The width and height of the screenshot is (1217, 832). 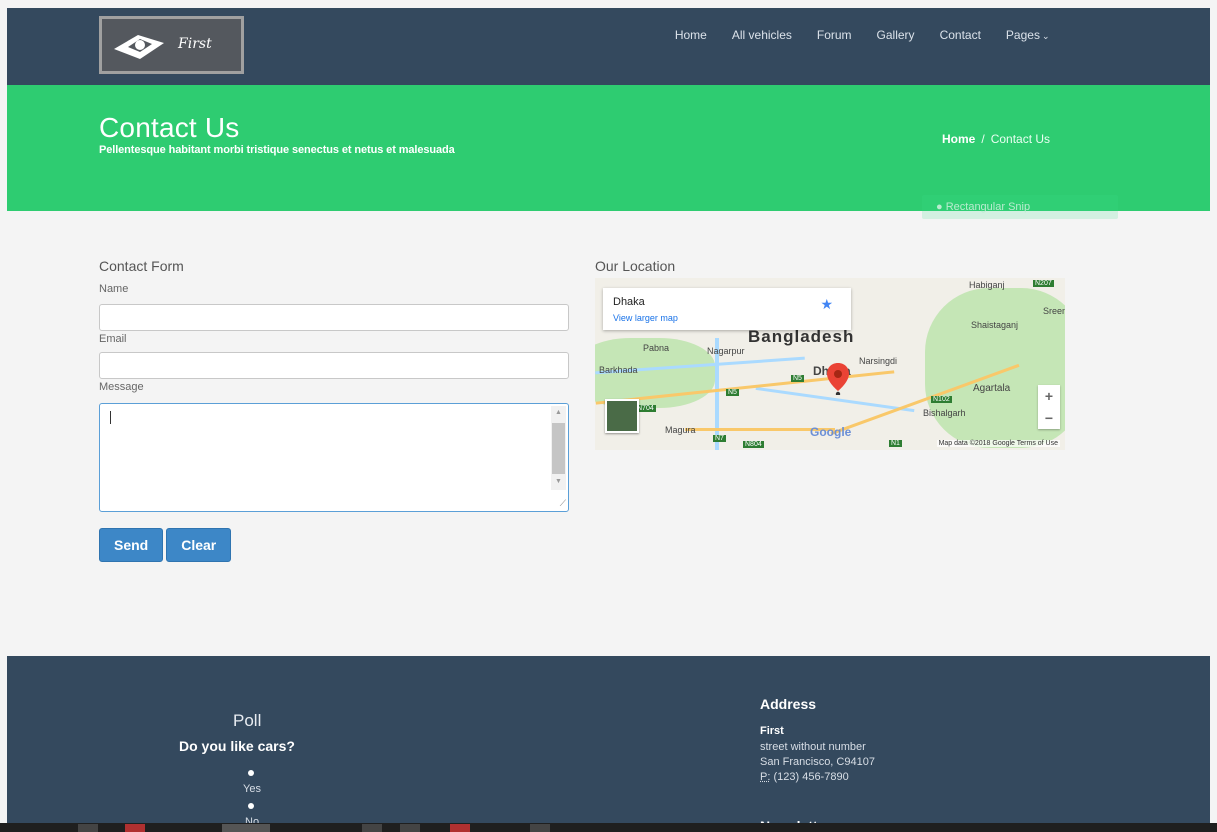 I want to click on poll-title: Poll, so click(x=247, y=720).